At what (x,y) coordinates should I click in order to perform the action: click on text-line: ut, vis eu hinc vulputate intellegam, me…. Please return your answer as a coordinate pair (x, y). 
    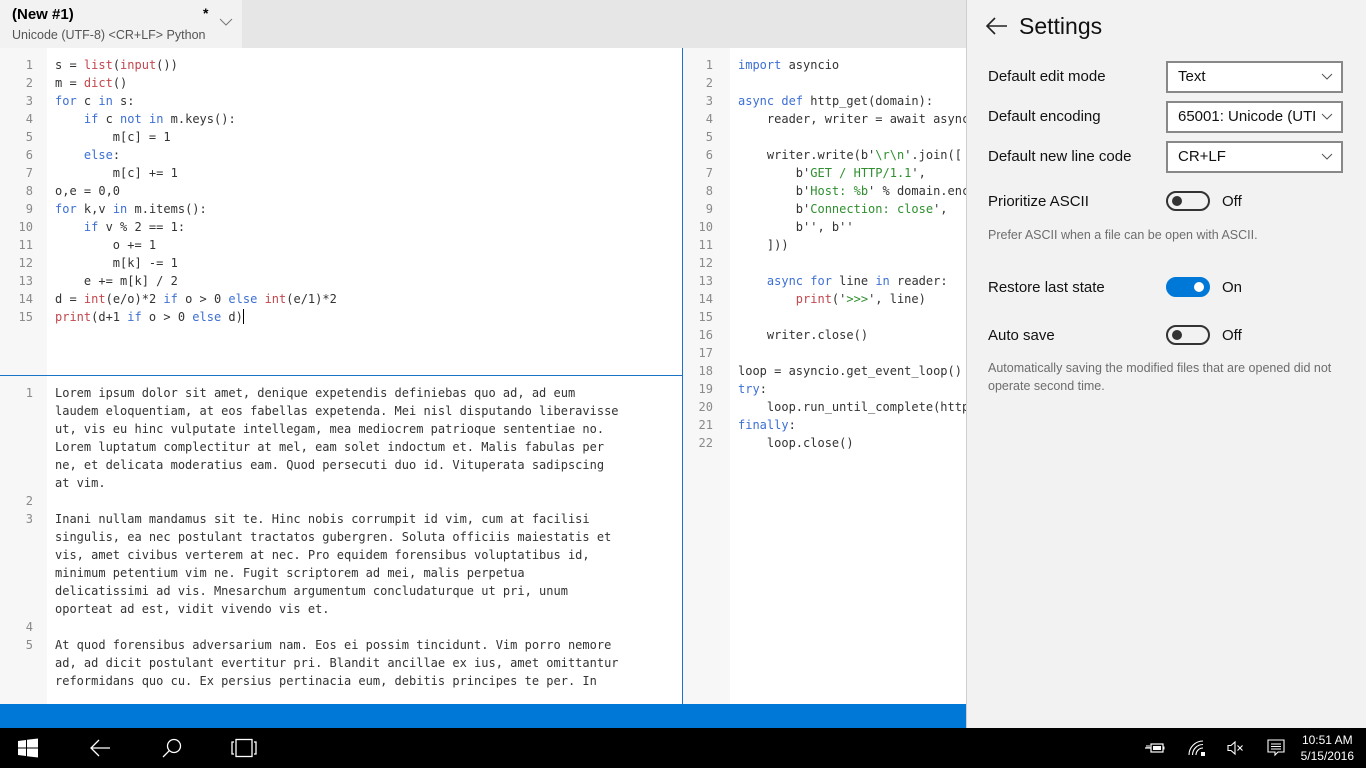
    Looking at the image, I should click on (341, 429).